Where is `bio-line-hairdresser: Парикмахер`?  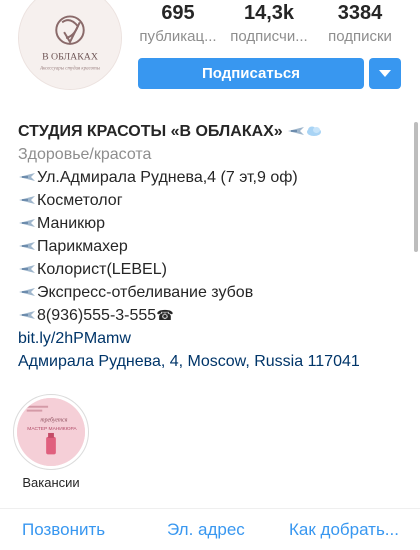 bio-line-hairdresser: Парикмахер is located at coordinates (208, 246).